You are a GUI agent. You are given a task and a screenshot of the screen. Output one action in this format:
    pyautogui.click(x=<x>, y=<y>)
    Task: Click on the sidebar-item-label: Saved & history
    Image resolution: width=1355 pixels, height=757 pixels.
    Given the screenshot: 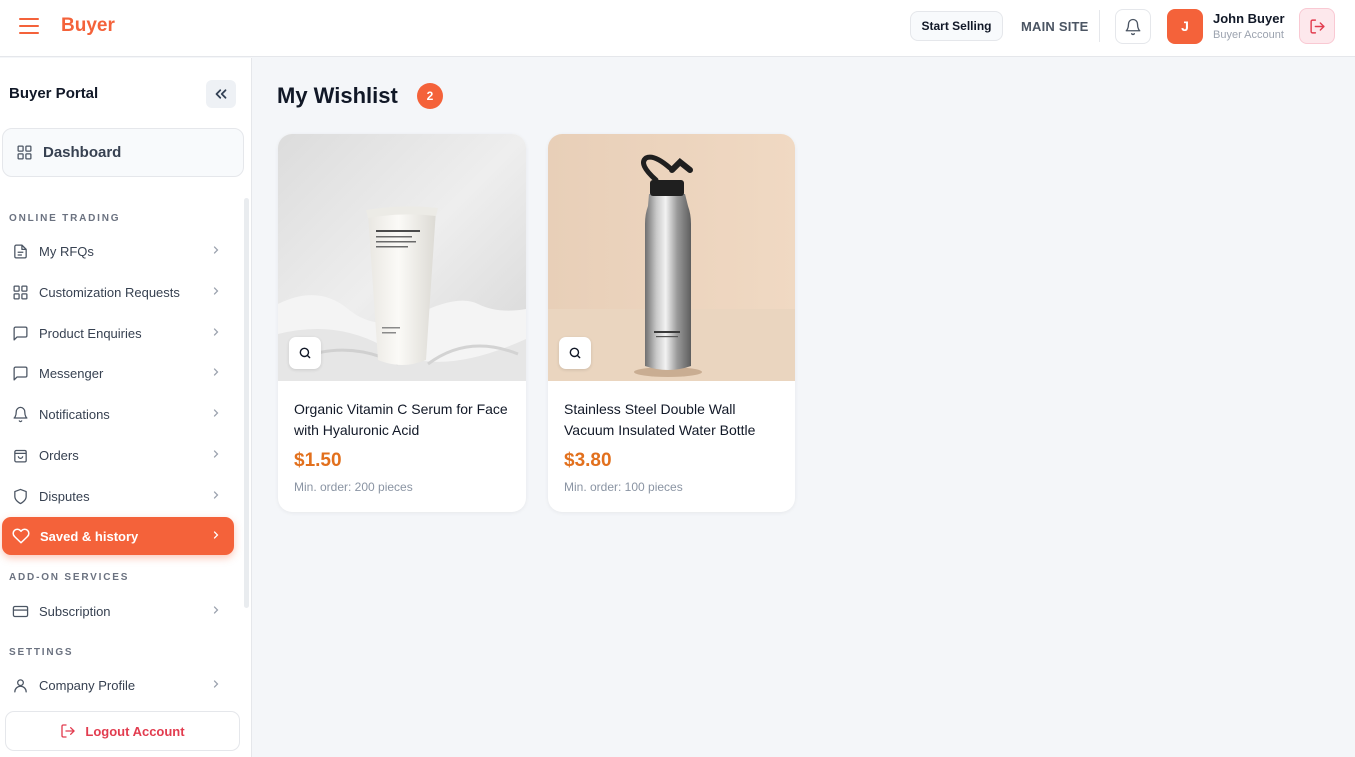 What is the action you would take?
    pyautogui.click(x=89, y=536)
    